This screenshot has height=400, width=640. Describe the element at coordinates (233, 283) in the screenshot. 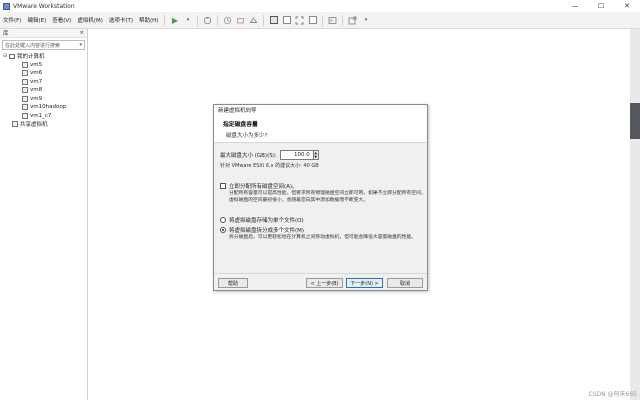

I see `help-button: 帮助` at that location.